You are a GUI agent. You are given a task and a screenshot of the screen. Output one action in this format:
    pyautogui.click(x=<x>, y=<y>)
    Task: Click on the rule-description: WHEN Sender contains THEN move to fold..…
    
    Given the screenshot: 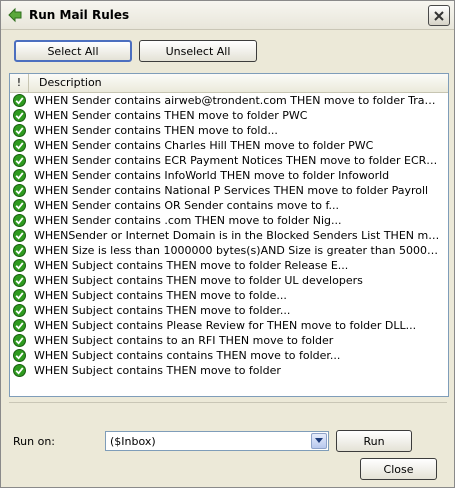 What is the action you would take?
    pyautogui.click(x=156, y=130)
    